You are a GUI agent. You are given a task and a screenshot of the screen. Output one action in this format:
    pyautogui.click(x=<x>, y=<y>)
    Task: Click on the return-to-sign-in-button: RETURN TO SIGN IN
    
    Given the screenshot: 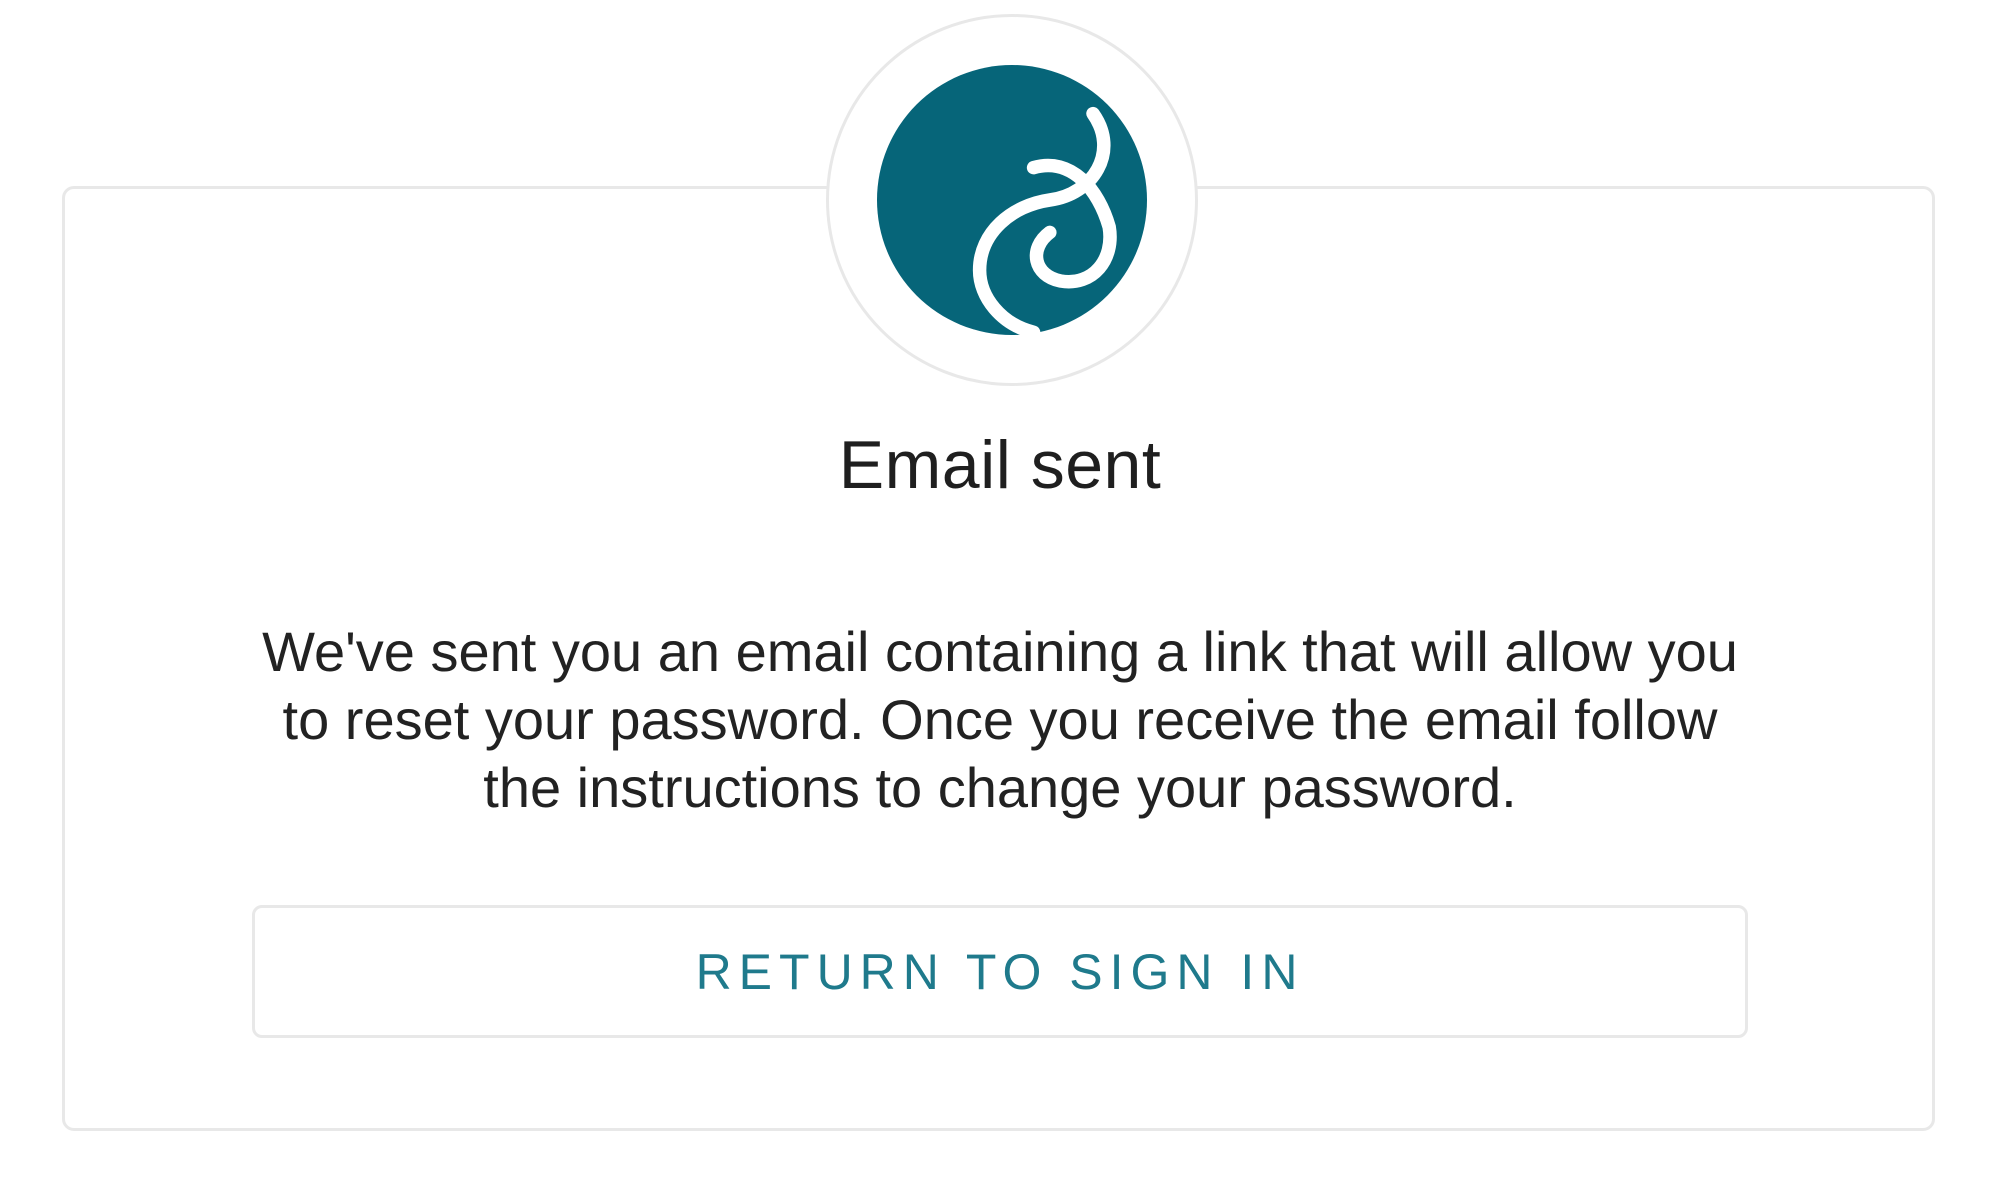 What is the action you would take?
    pyautogui.click(x=1000, y=971)
    